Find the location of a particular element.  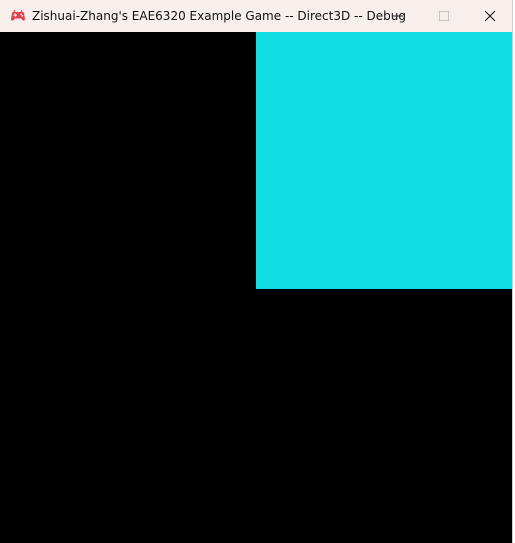

minimize-button is located at coordinates (398, 16).